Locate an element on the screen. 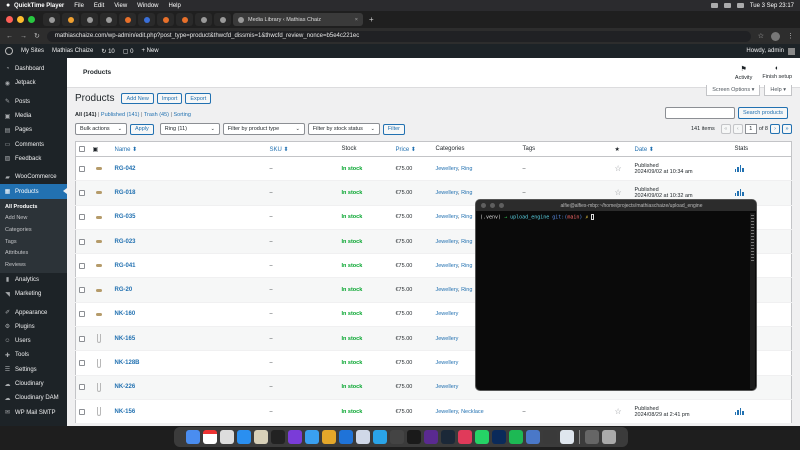  menu-app-name: QuickTime Player is located at coordinates (39, 6).